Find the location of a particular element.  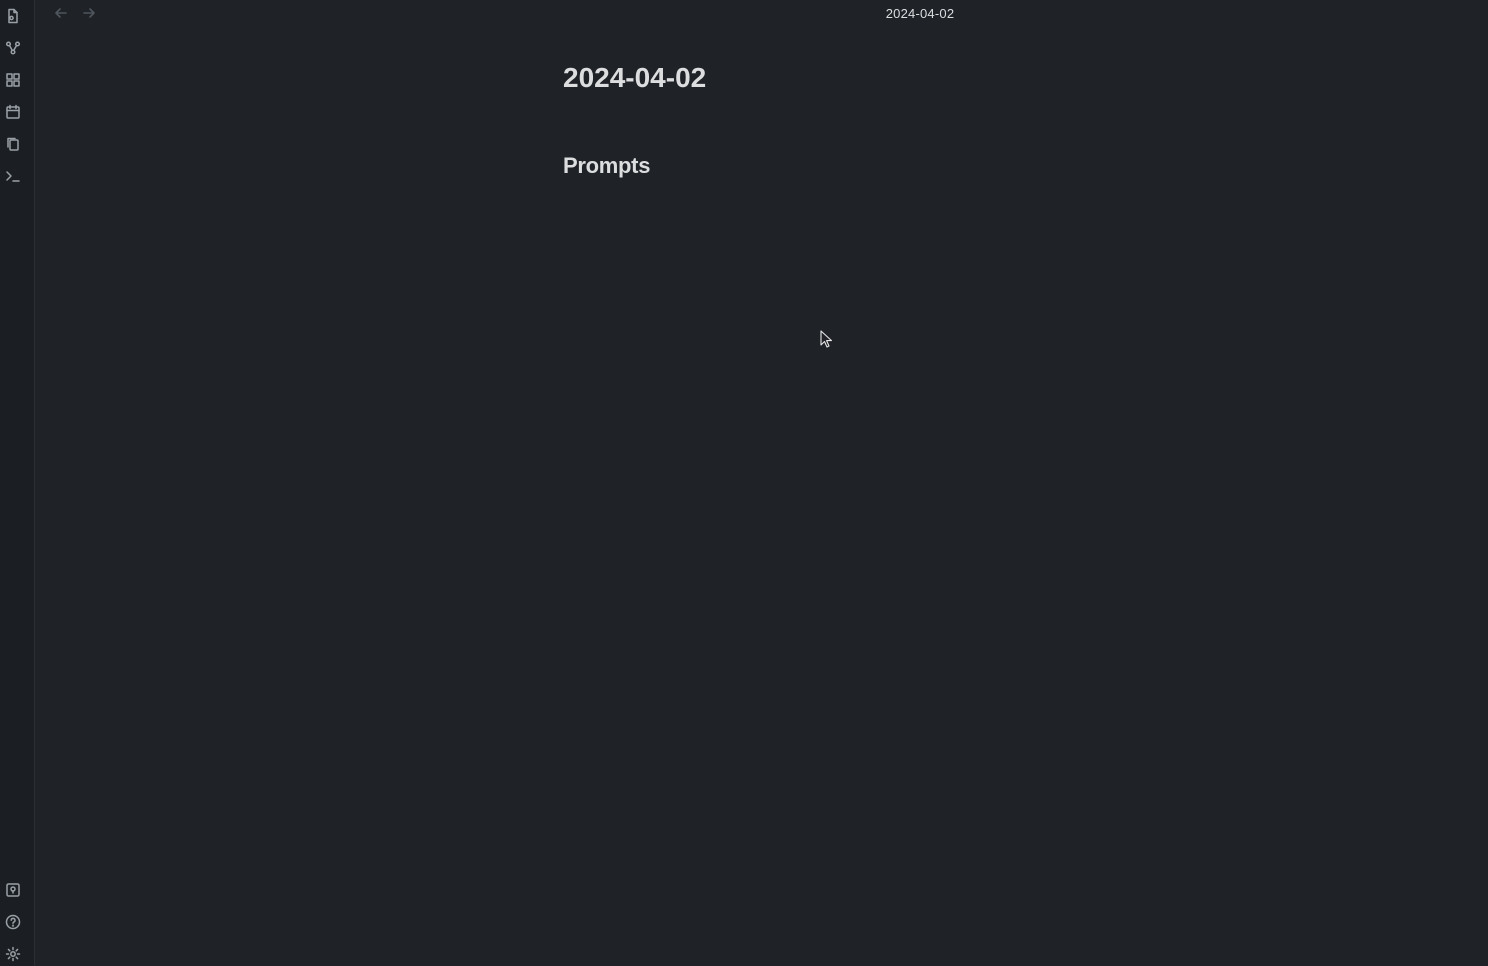

grid-icon is located at coordinates (13, 80).